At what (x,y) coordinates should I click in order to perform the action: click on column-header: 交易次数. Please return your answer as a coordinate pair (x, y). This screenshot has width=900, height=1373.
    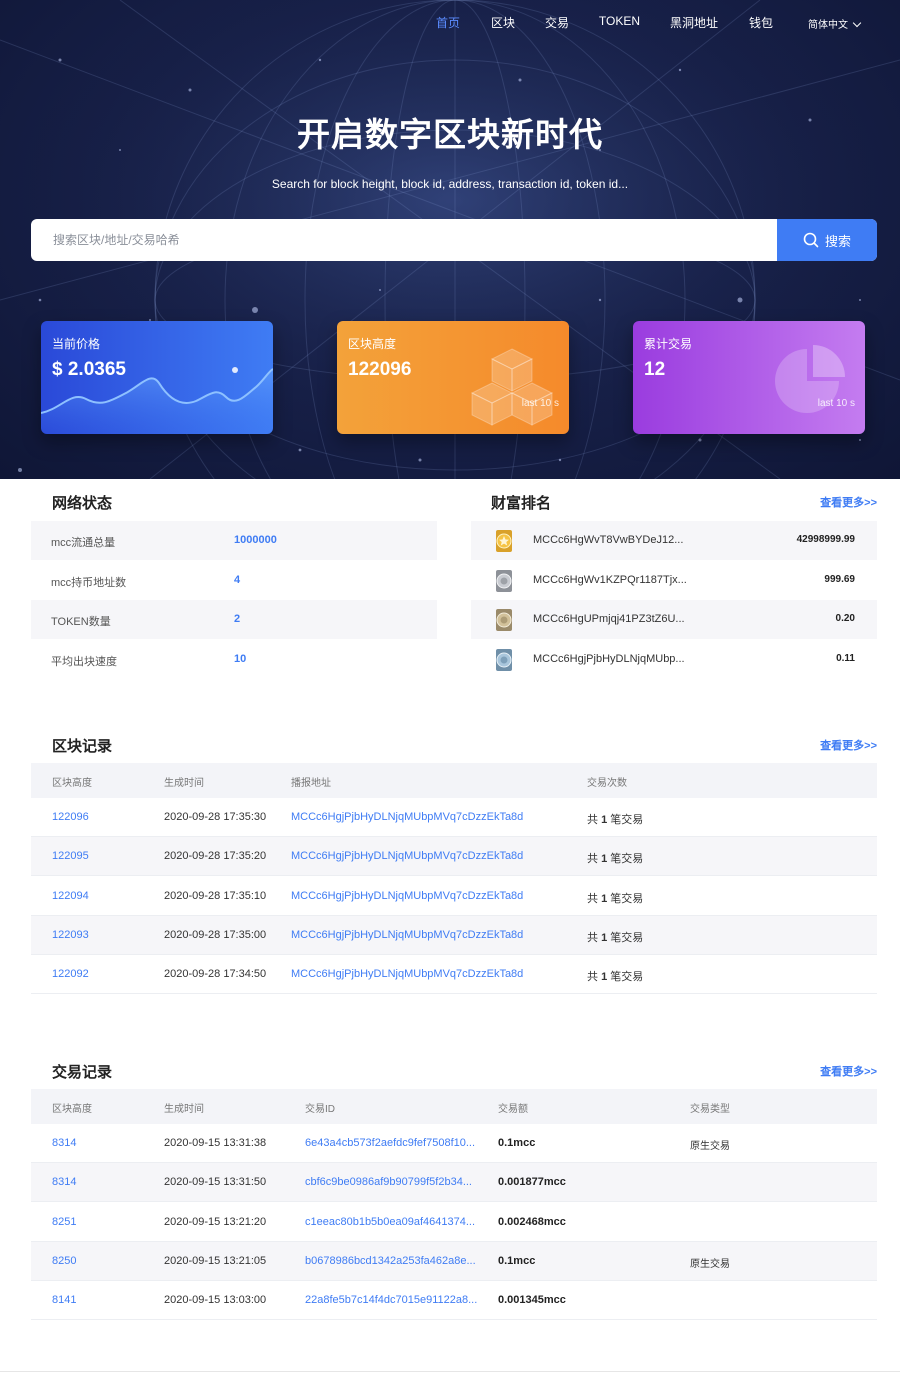
    Looking at the image, I should click on (607, 783).